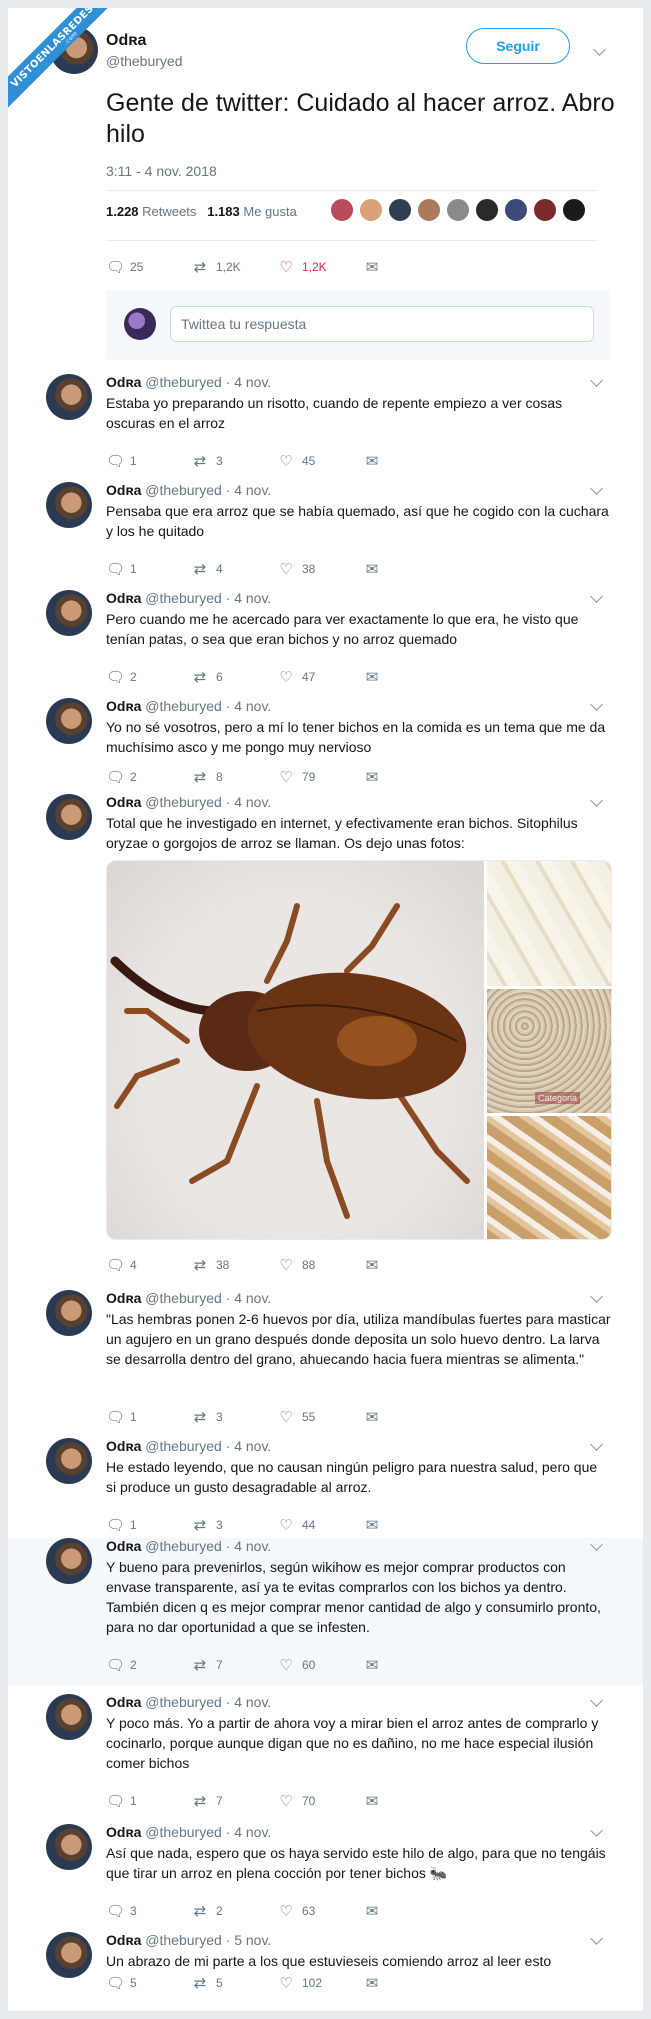 Image resolution: width=651 pixels, height=2019 pixels. What do you see at coordinates (149, 1265) in the screenshot?
I see `reply-button: 🗨︎ 4` at bounding box center [149, 1265].